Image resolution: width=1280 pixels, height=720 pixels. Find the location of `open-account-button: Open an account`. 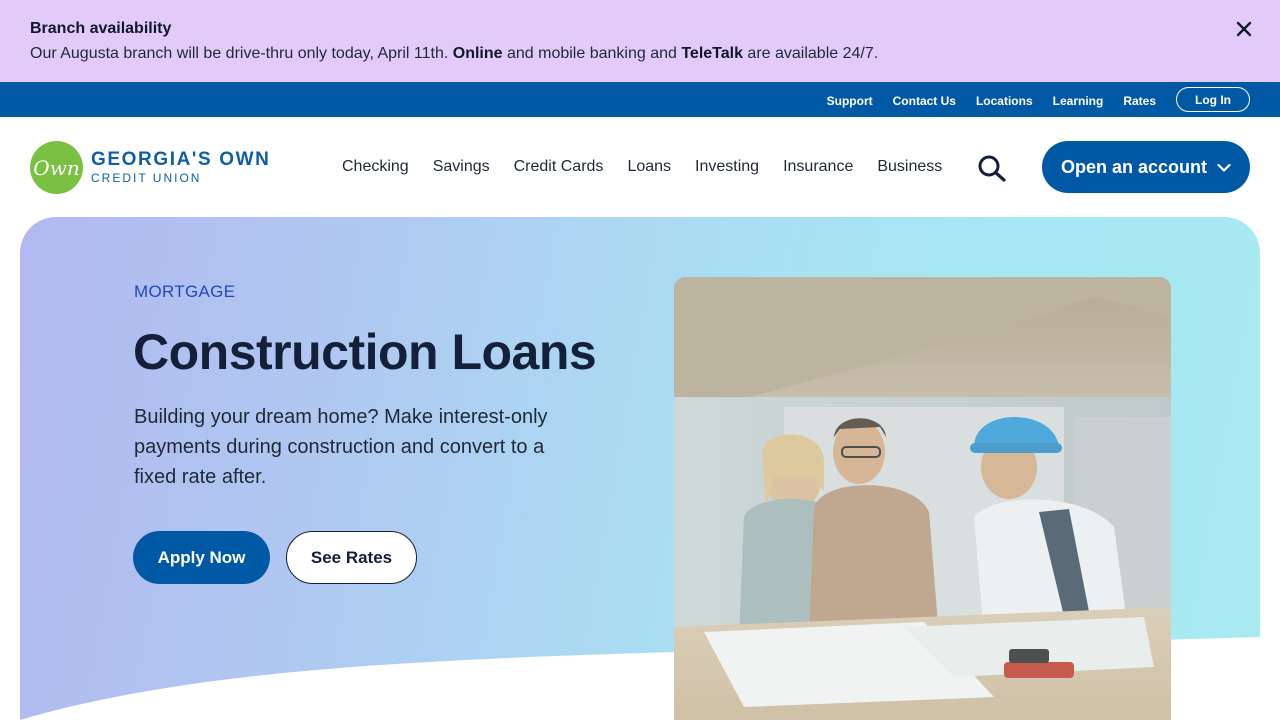

open-account-button: Open an account is located at coordinates (1146, 167).